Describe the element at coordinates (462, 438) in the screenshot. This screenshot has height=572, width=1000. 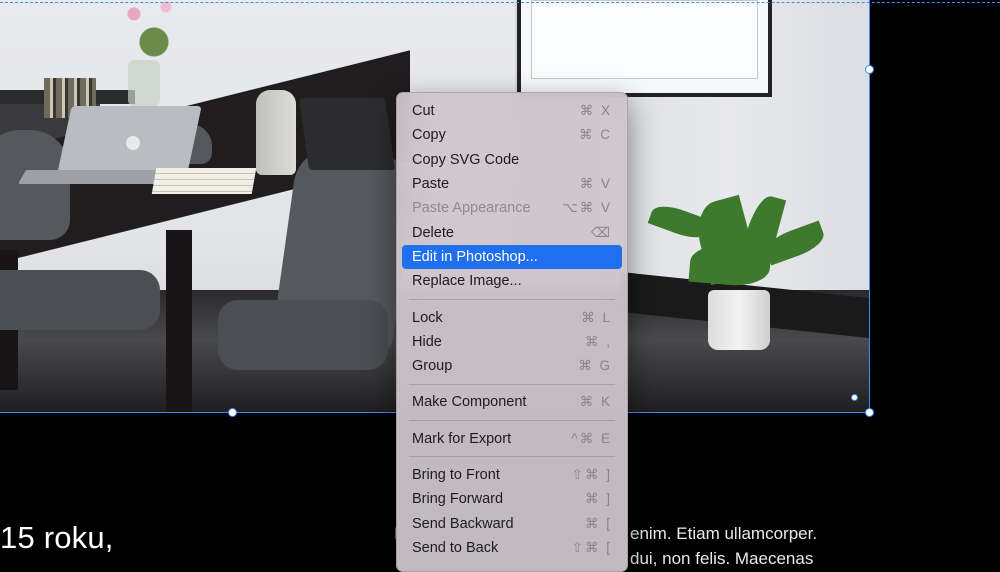
I see `menu-item-label: Mark for Export` at that location.